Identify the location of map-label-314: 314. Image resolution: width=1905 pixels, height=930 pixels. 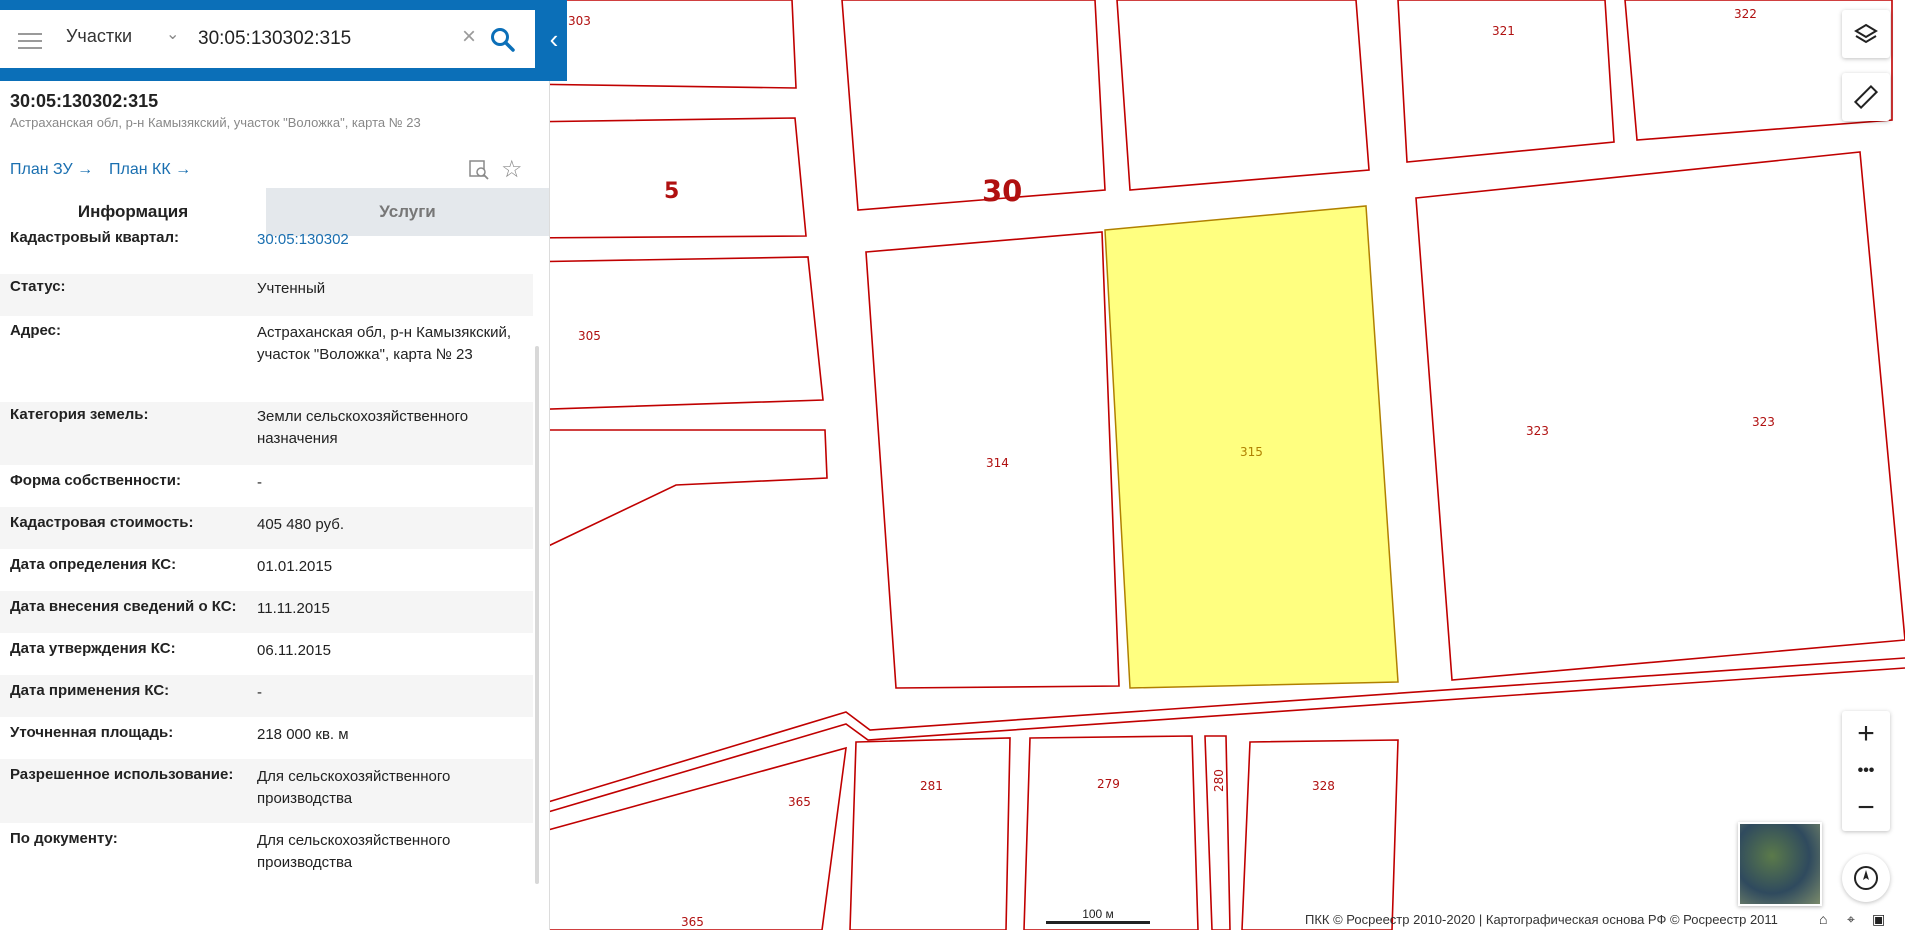
(997, 463).